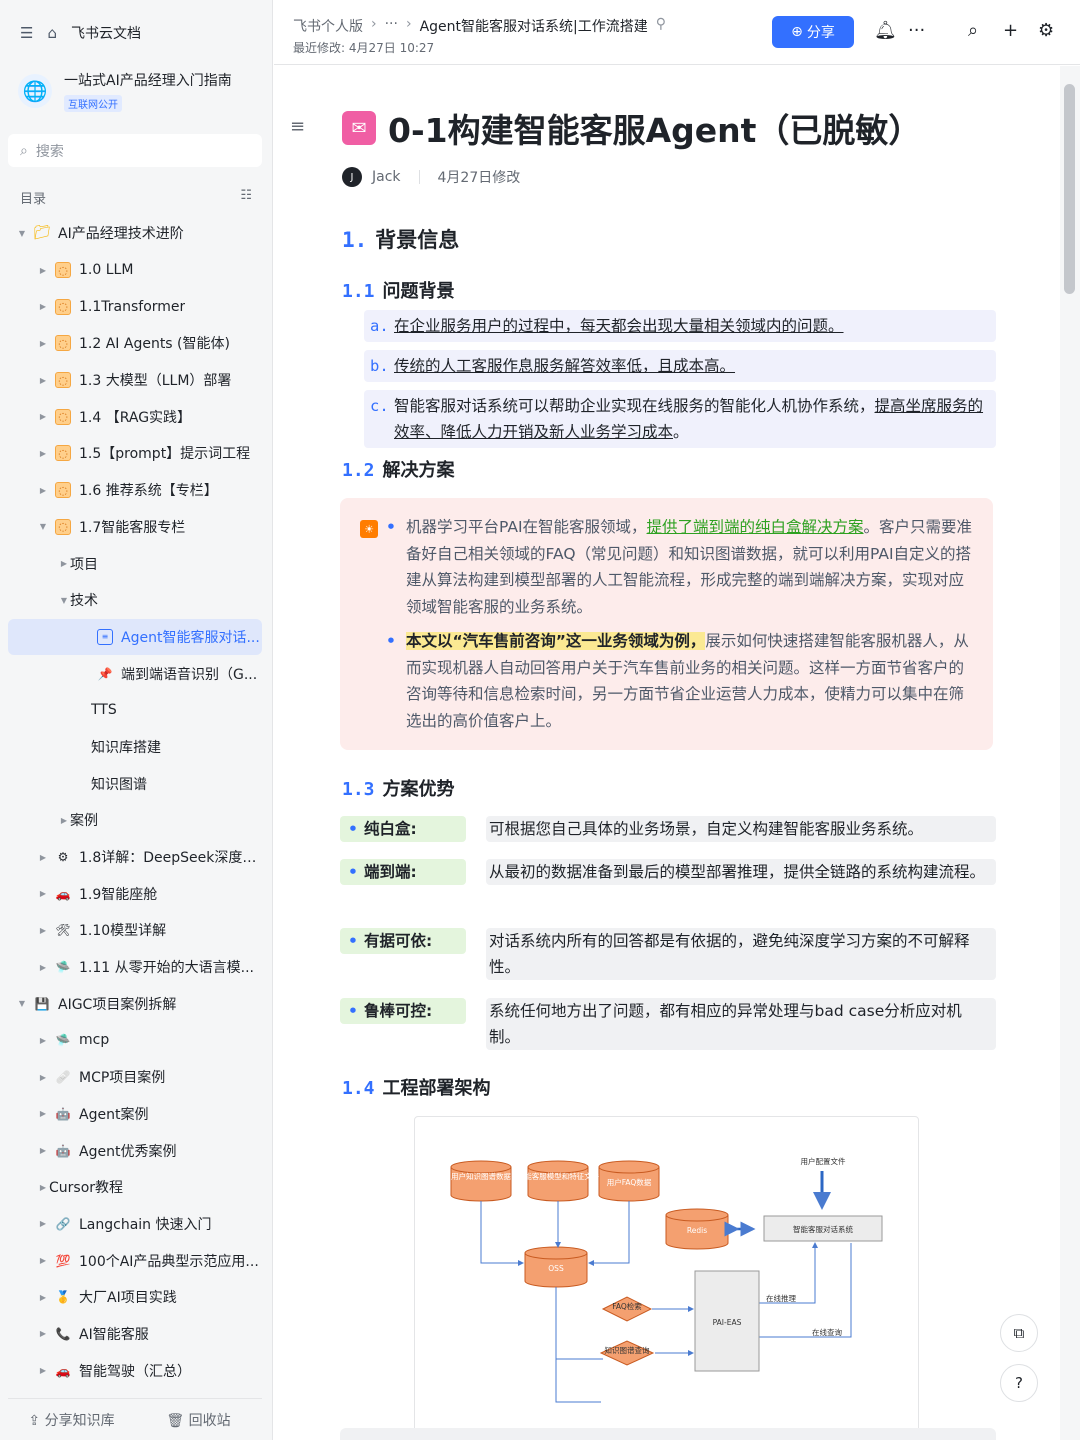 This screenshot has width=1080, height=1440. I want to click on sidebar-item: ▶ ◌ 1.1Transformer, so click(135, 306).